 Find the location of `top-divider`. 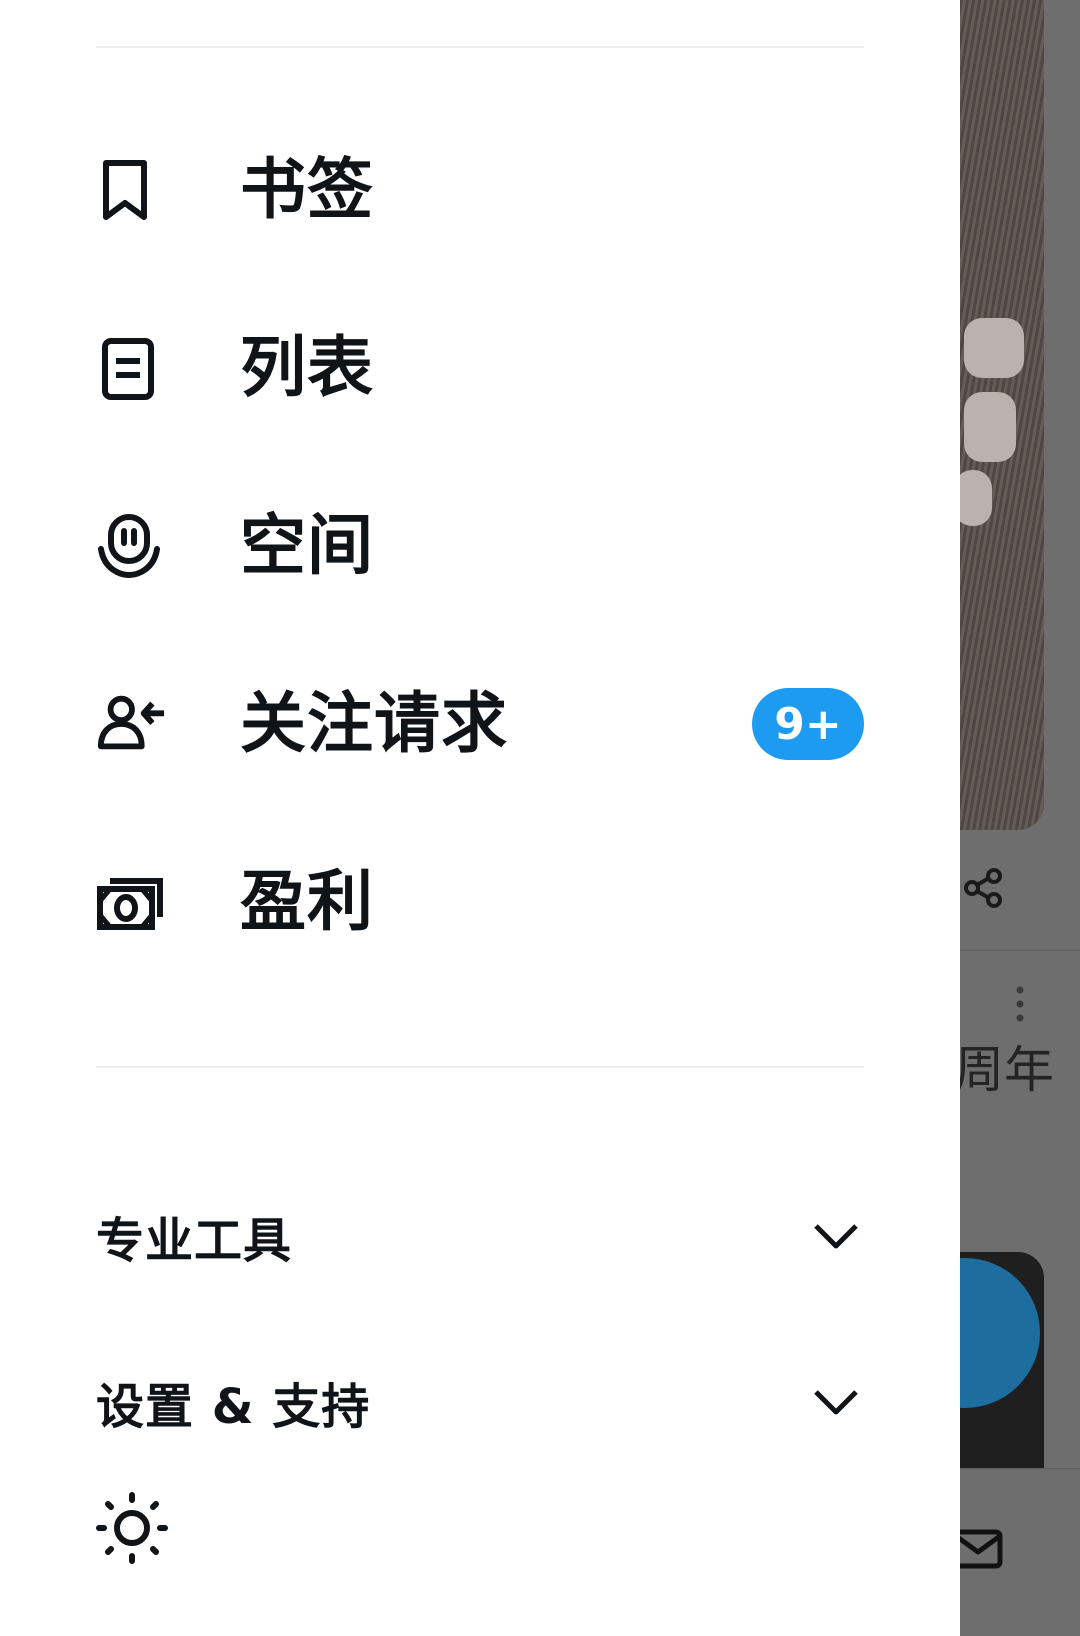

top-divider is located at coordinates (480, 47).